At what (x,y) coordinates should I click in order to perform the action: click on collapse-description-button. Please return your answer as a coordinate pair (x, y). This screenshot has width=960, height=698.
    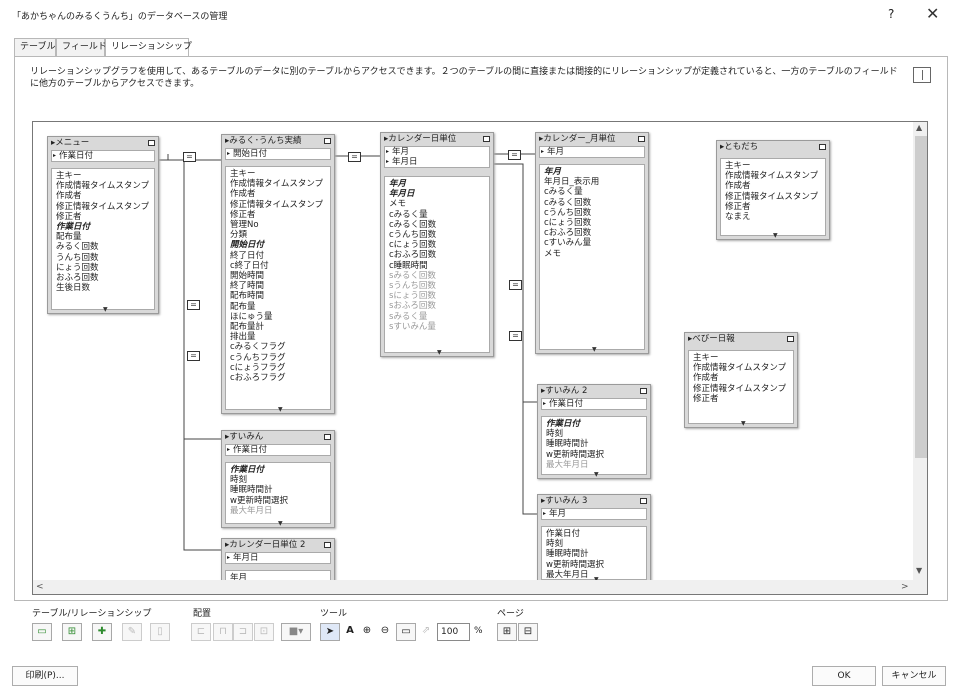
    Looking at the image, I should click on (922, 75).